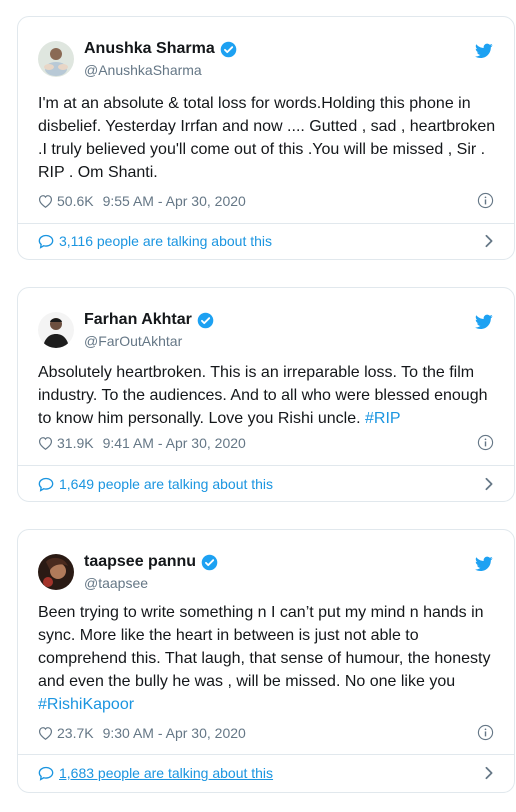  I want to click on like-count: 50.6K, so click(75, 201).